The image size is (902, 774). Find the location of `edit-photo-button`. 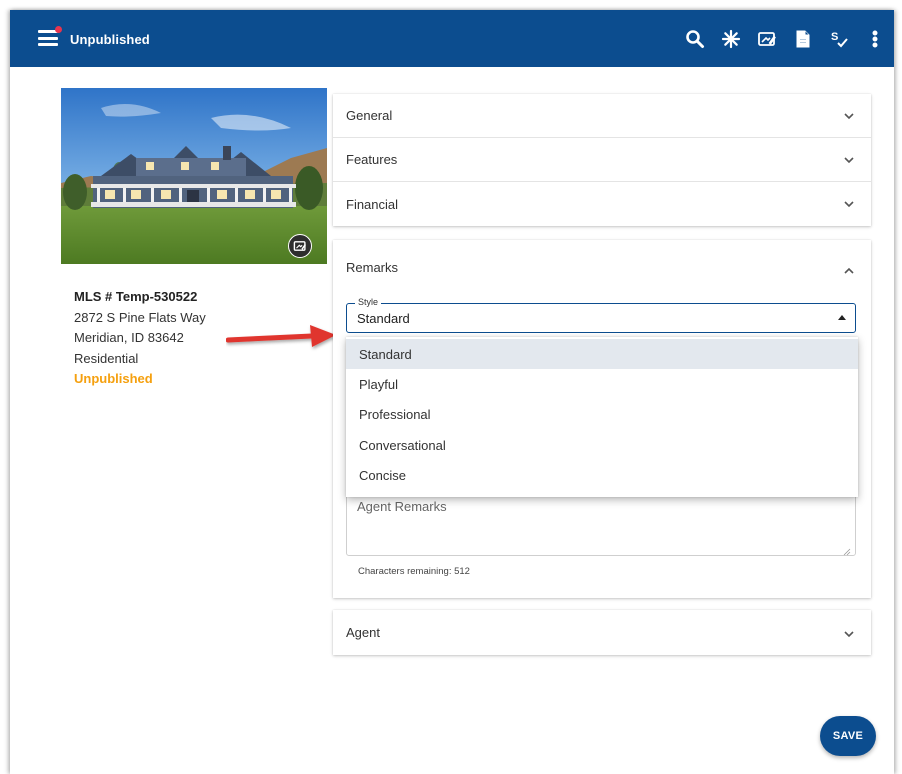

edit-photo-button is located at coordinates (300, 246).